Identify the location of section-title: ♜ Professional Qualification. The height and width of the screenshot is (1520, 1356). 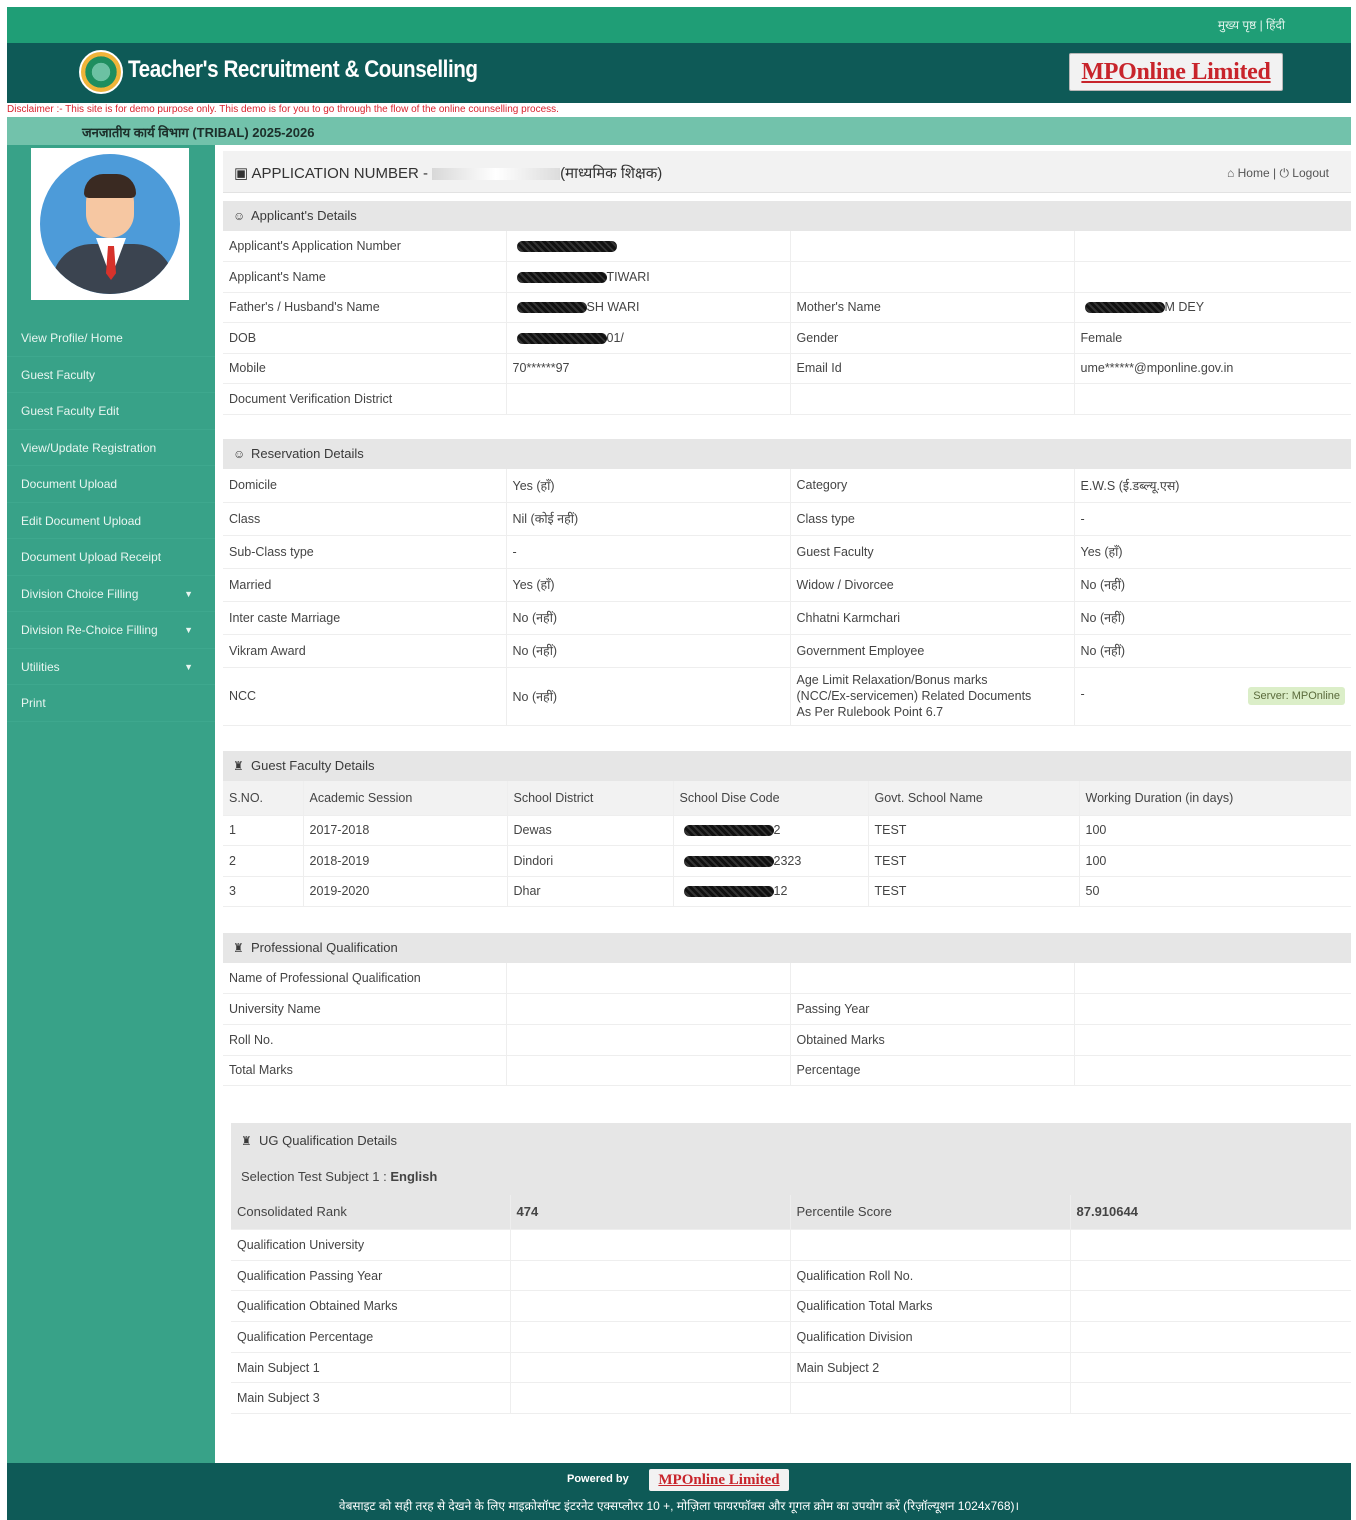
(787, 948).